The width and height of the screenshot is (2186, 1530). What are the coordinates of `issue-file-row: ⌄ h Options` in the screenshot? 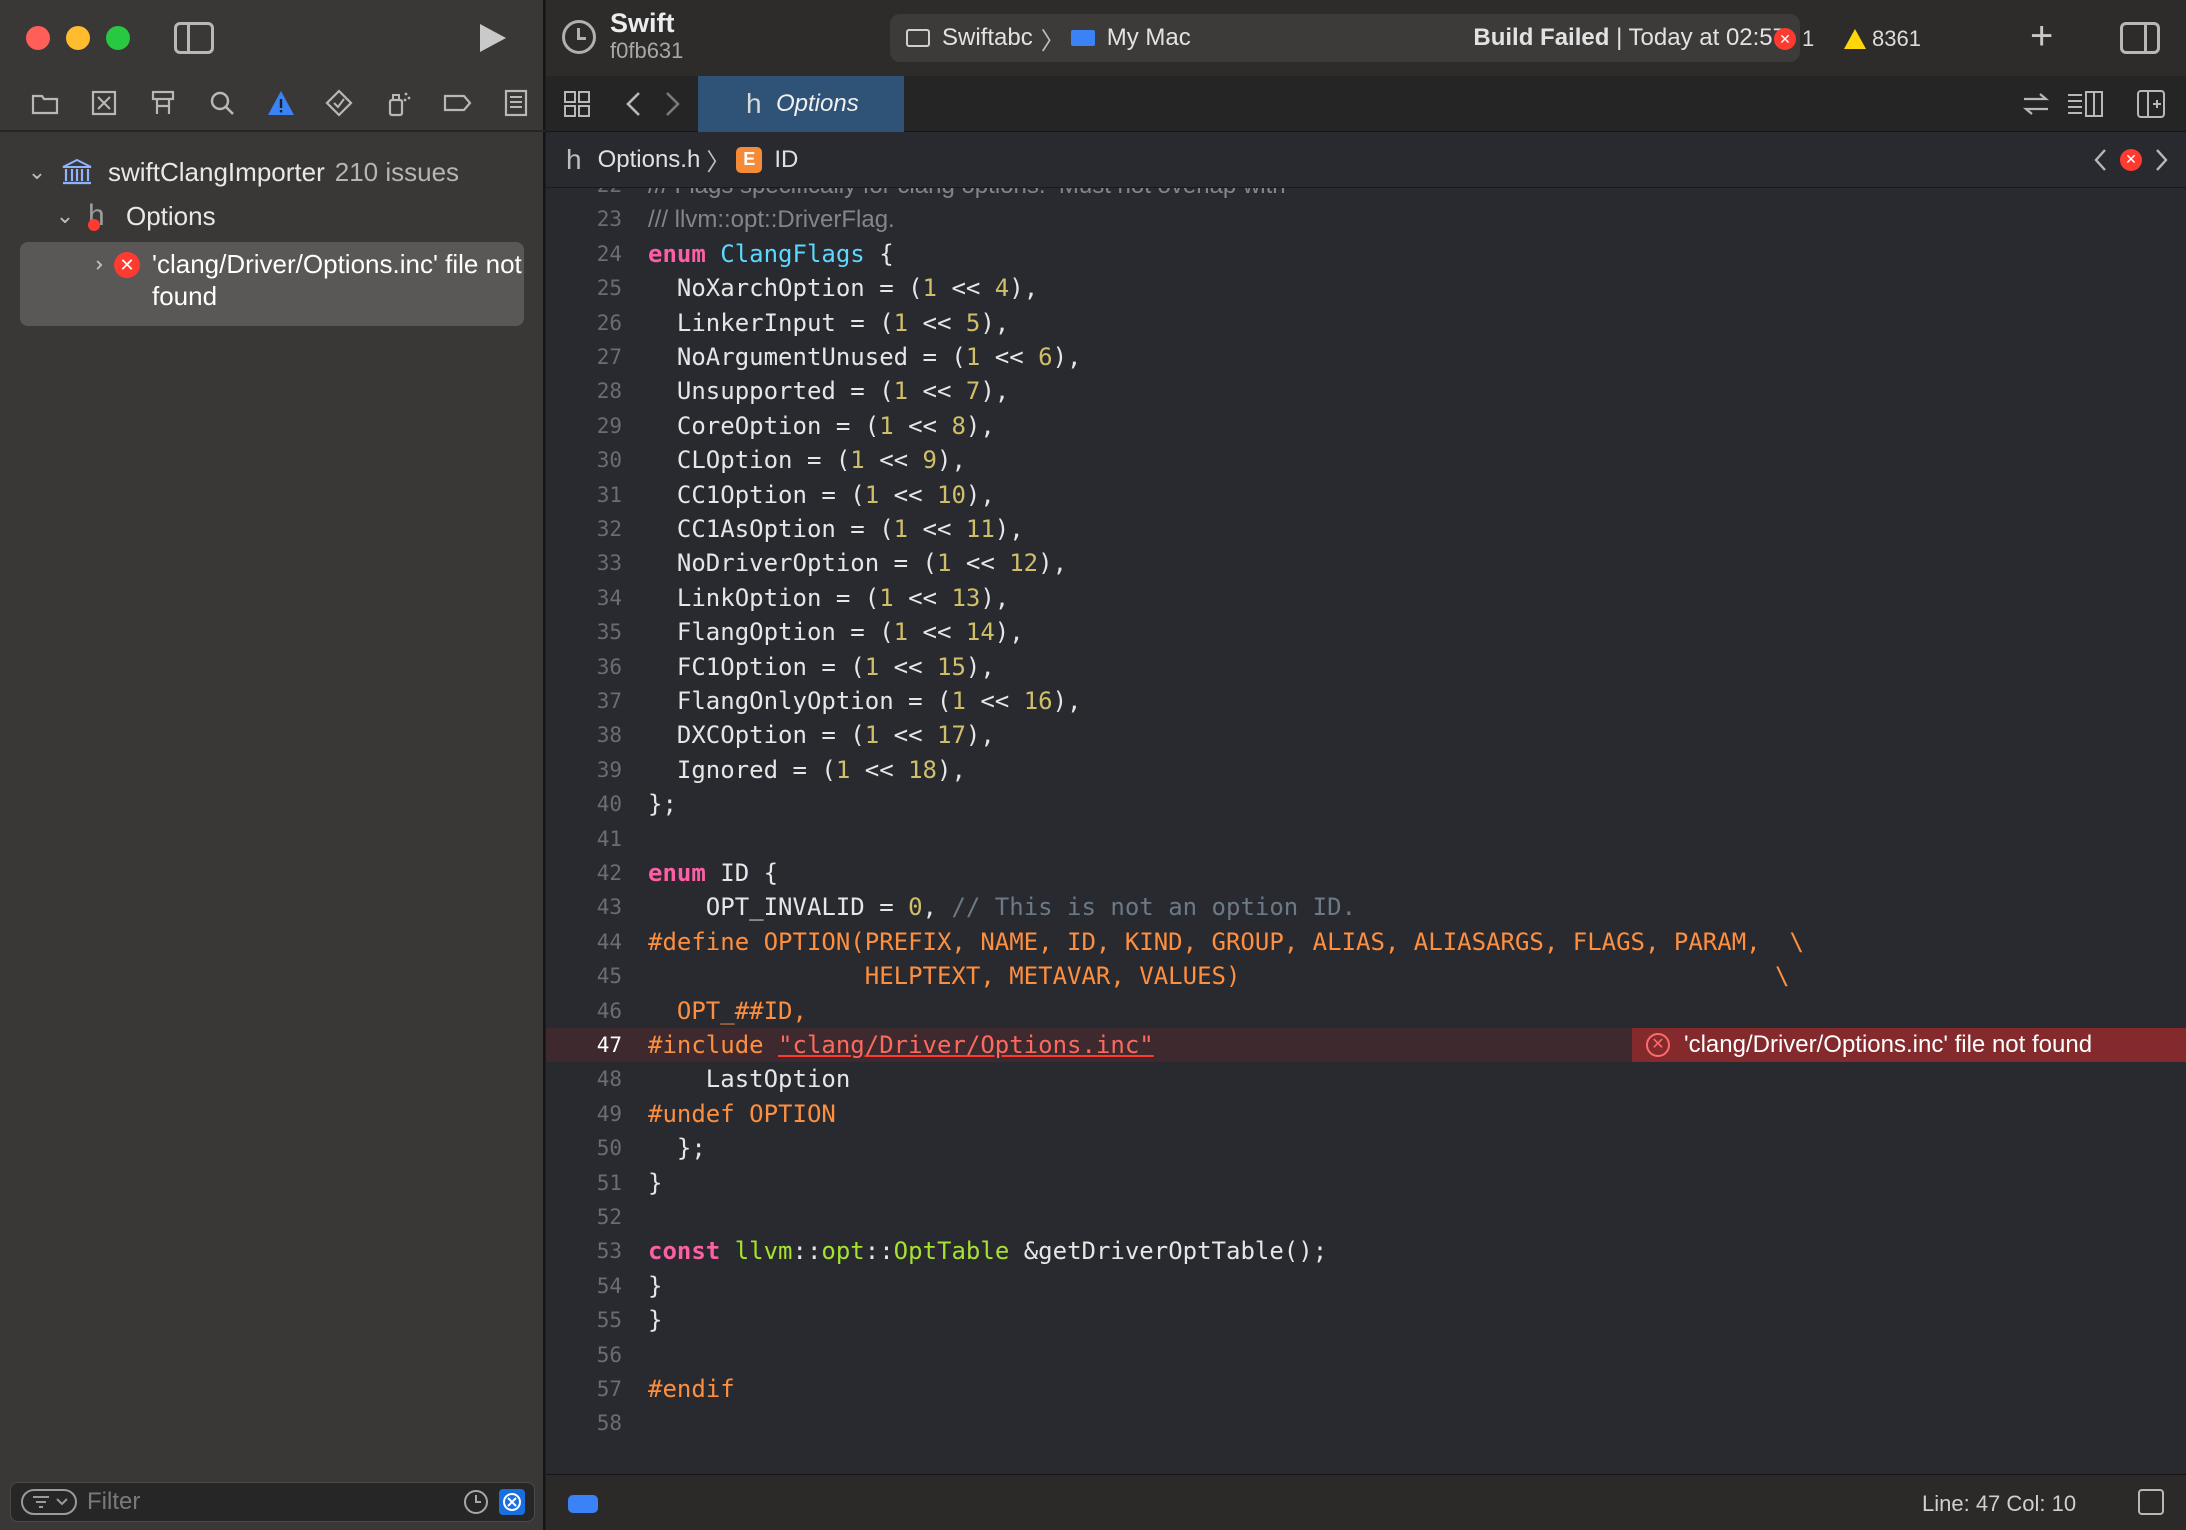 It's located at (272, 216).